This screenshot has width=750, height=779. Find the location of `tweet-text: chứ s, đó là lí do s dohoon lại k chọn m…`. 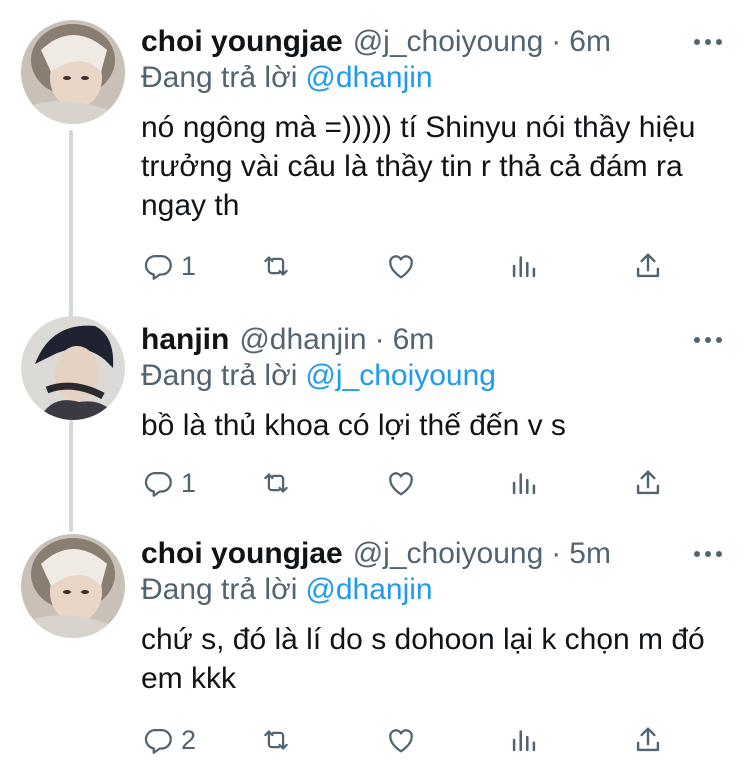

tweet-text: chứ s, đó là lí do s dohoon lại k chọn m… is located at coordinates (423, 659).